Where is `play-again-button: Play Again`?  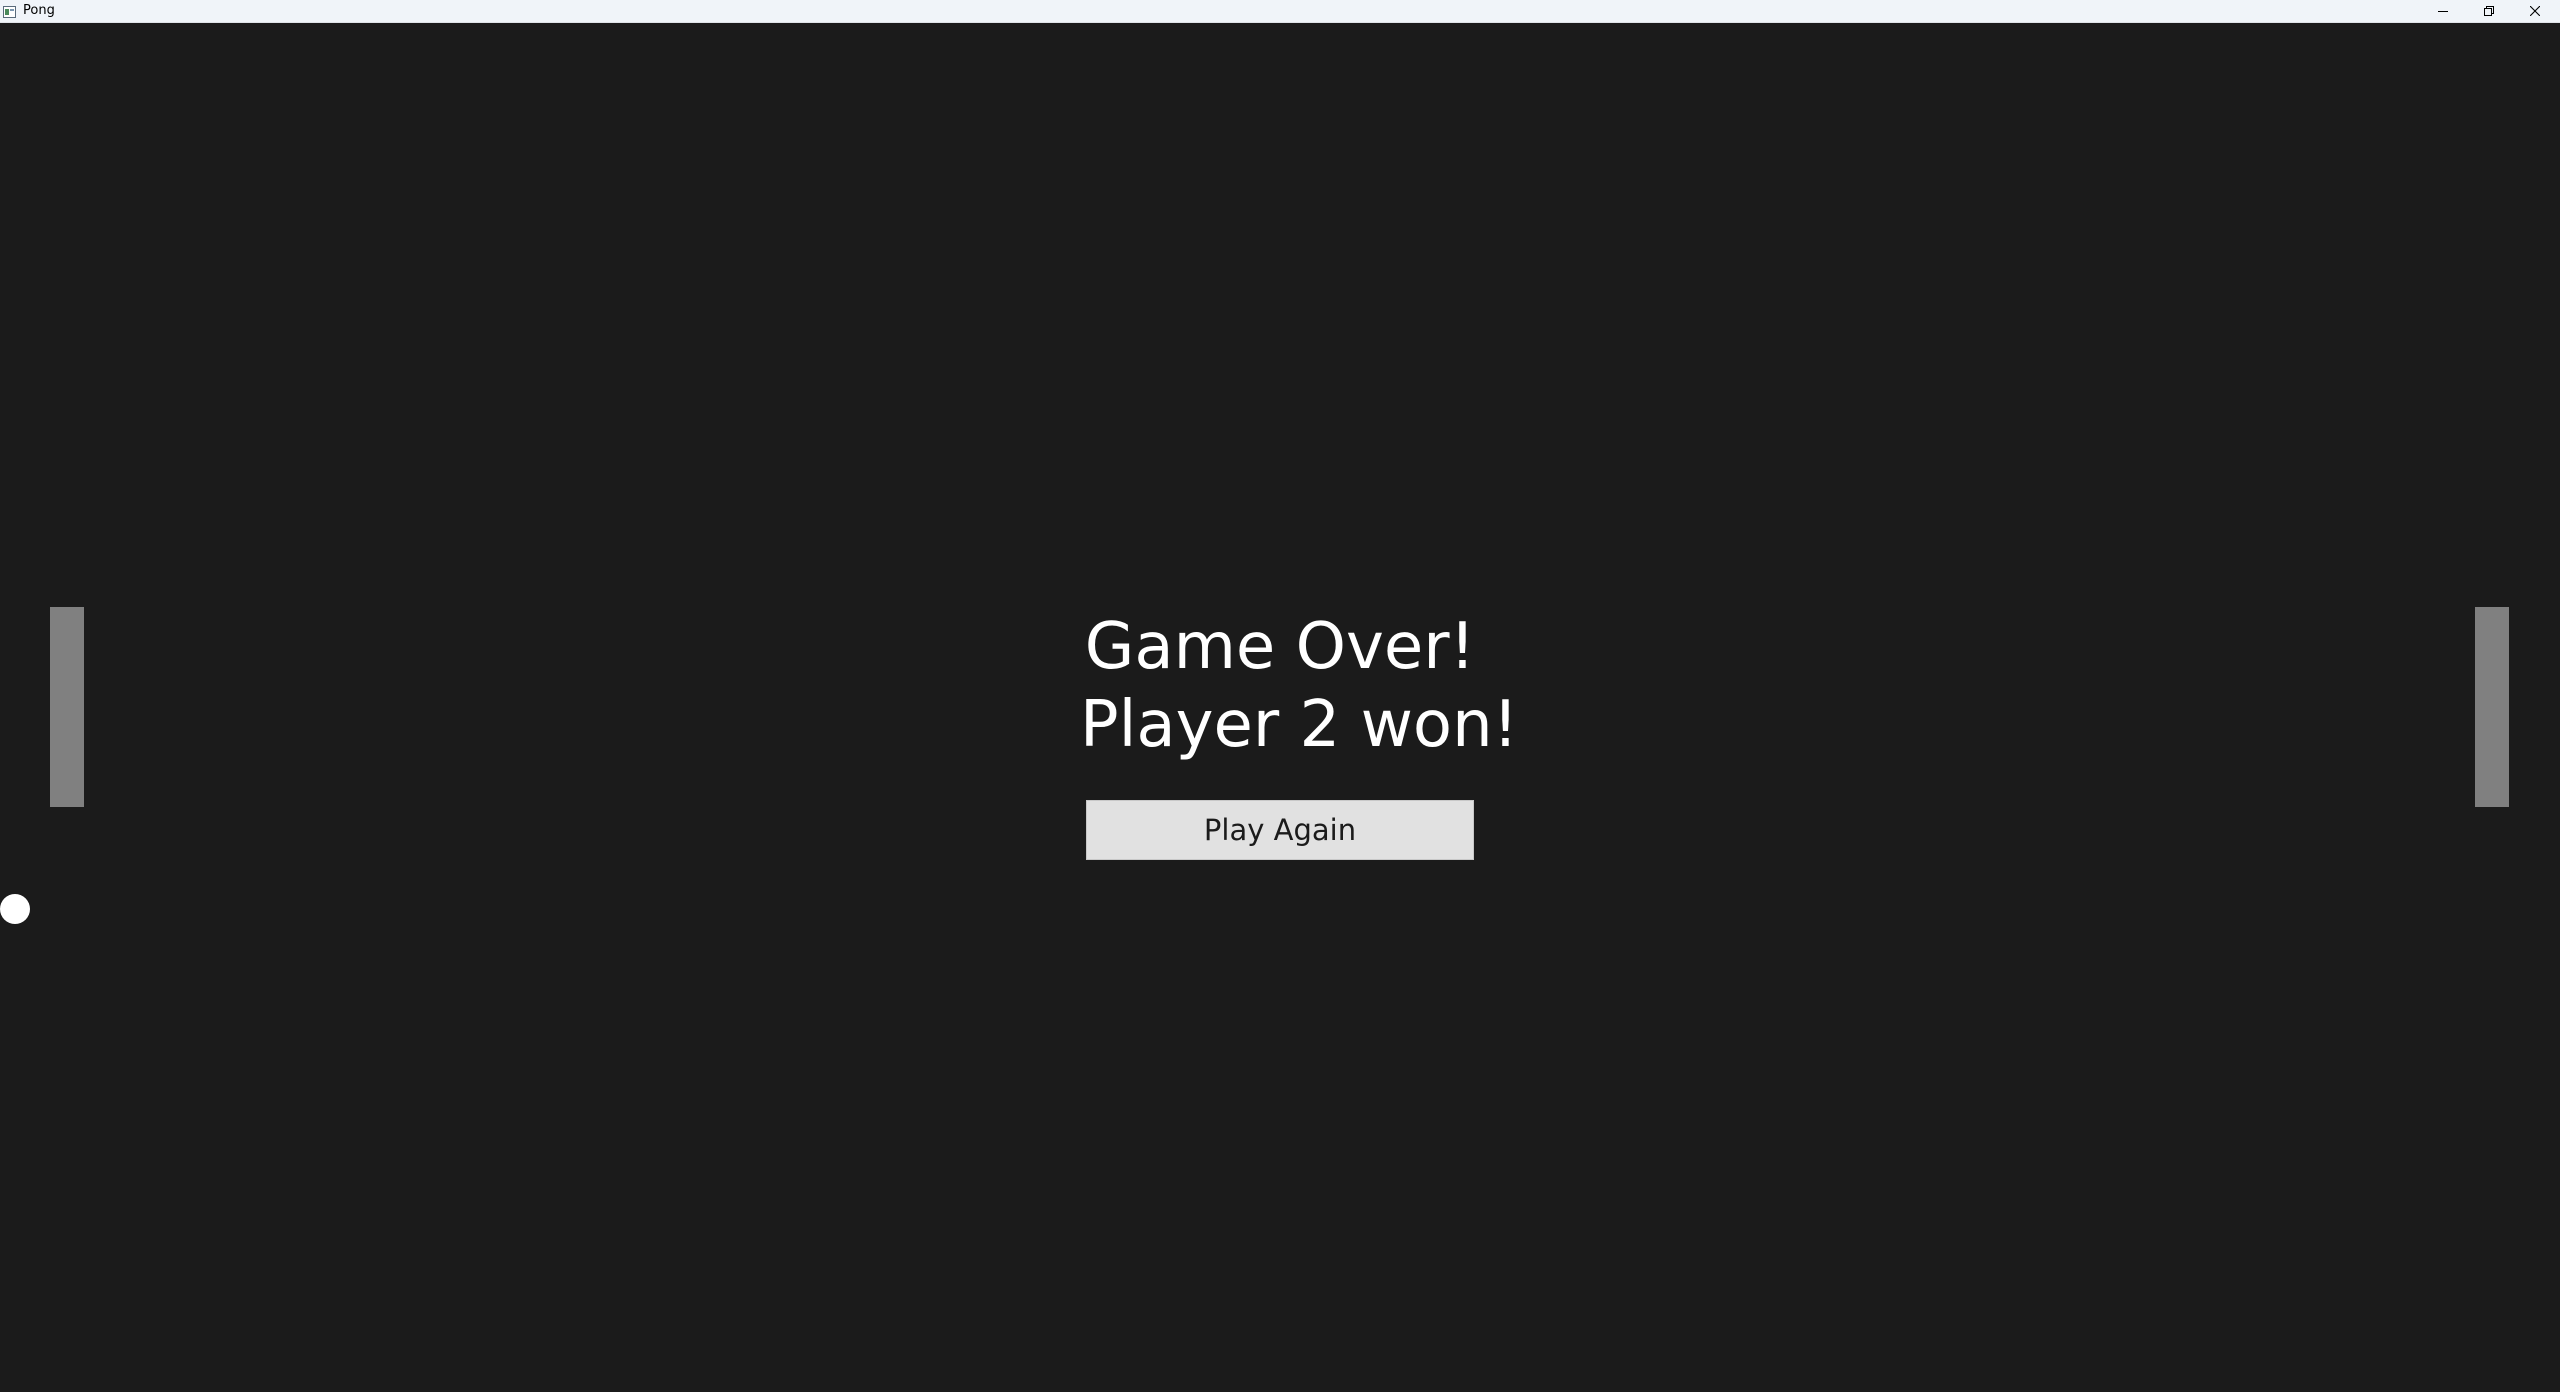
play-again-button: Play Again is located at coordinates (1280, 830).